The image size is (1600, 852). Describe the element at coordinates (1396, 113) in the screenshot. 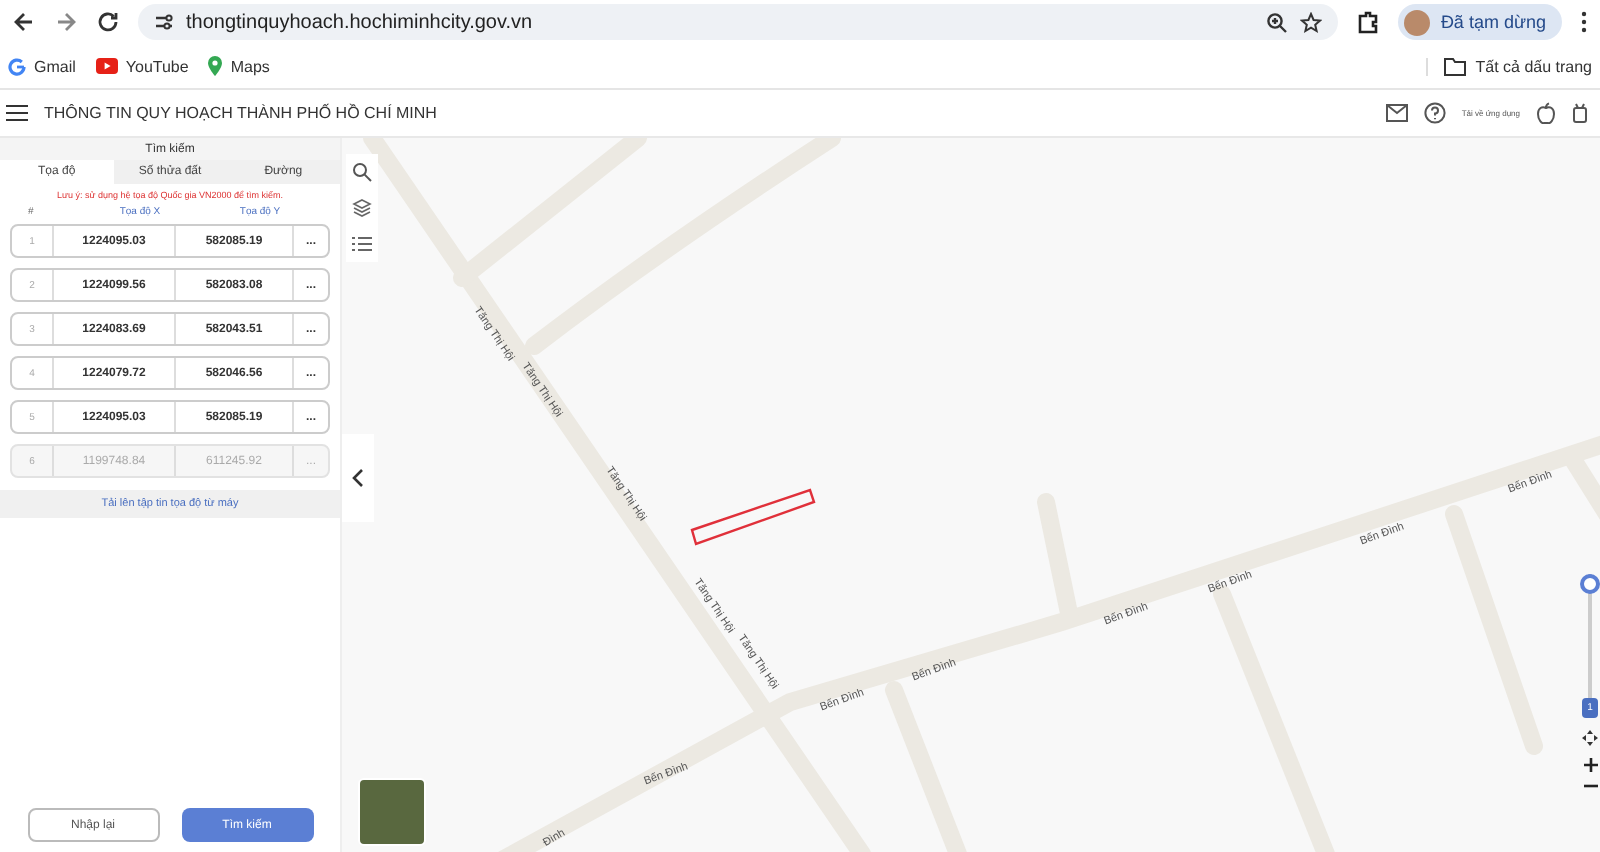

I see `mail-icon` at that location.